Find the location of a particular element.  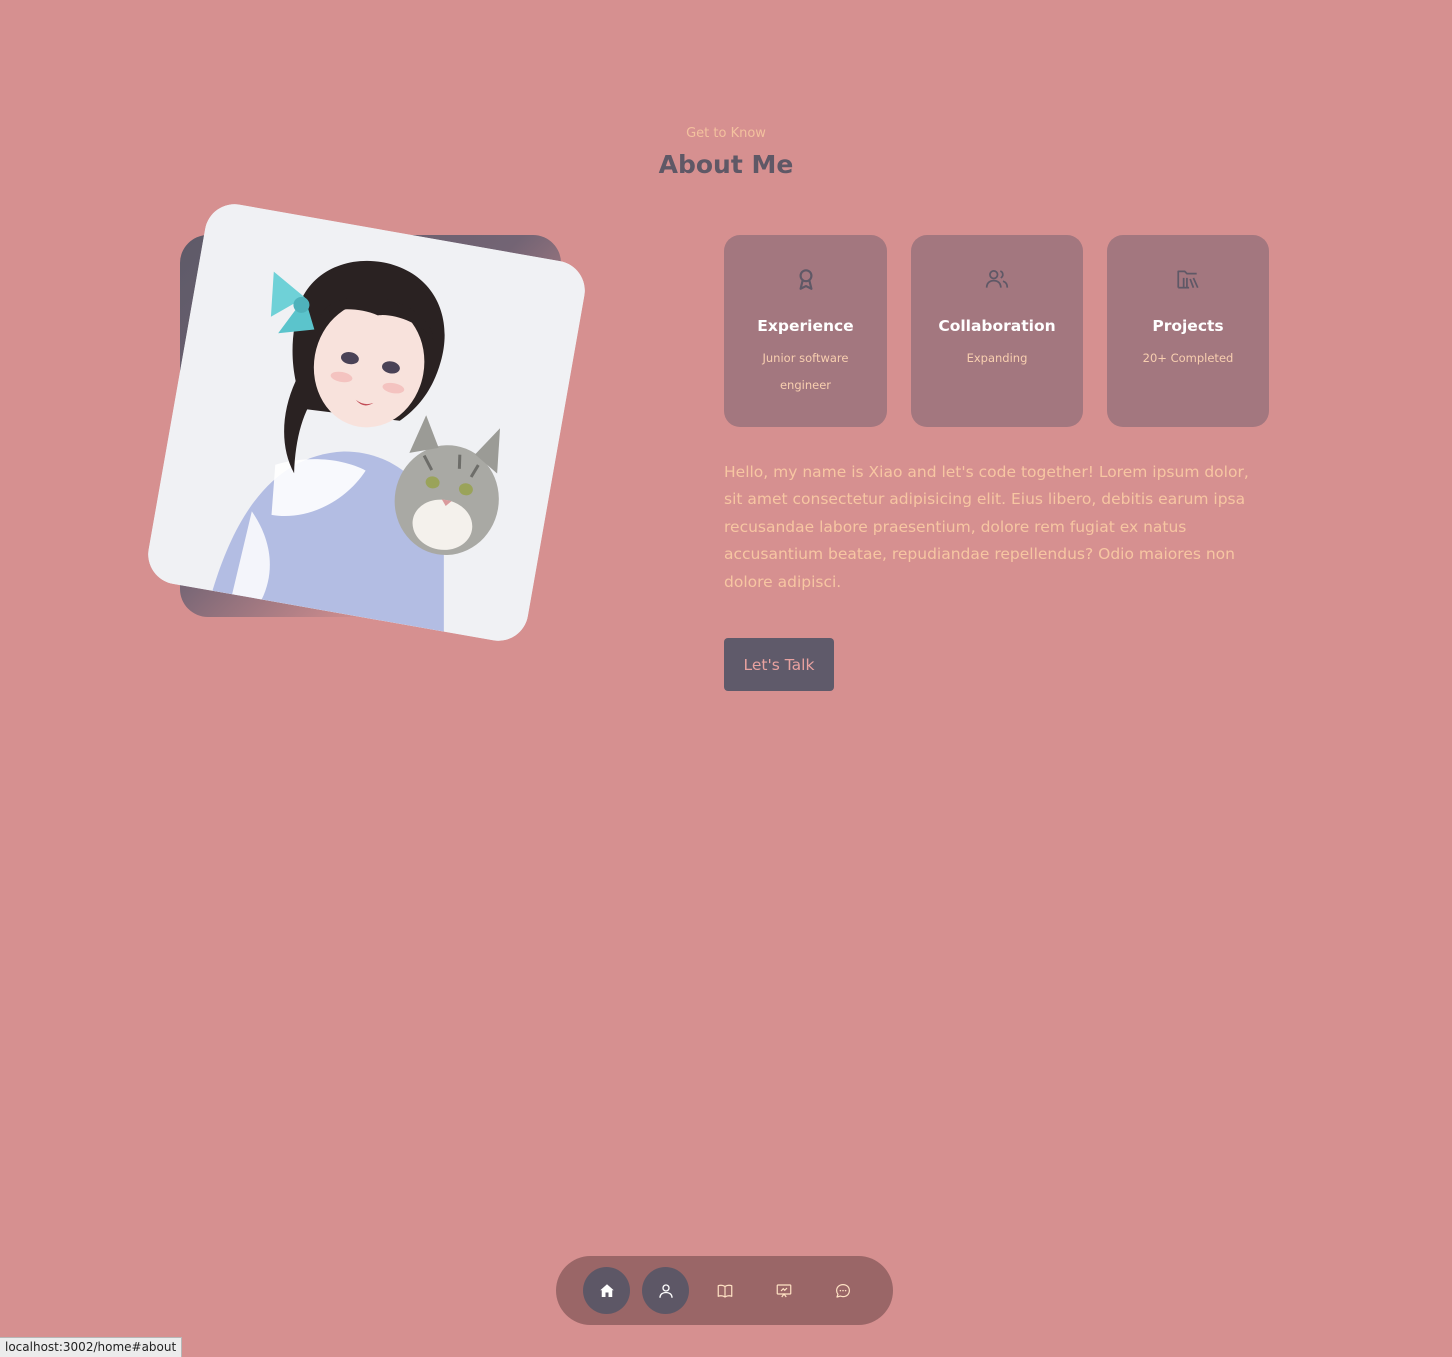

stat-title: Collaboration is located at coordinates (997, 326).